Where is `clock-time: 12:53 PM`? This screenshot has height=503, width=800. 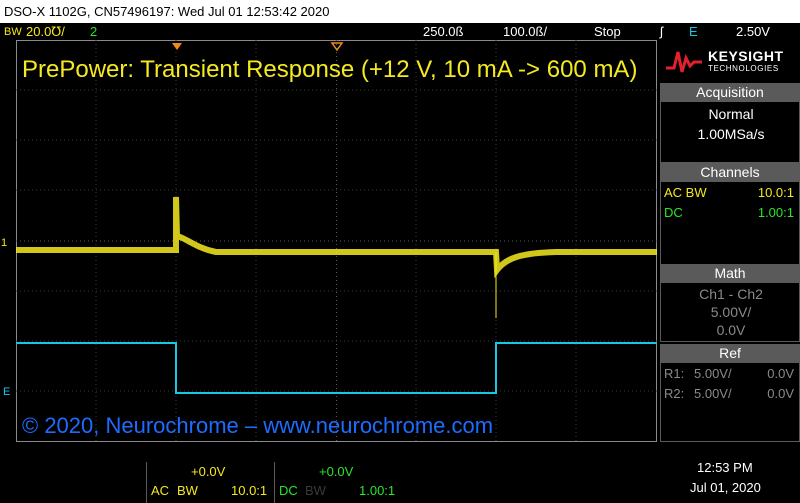 clock-time: 12:53 PM is located at coordinates (725, 467).